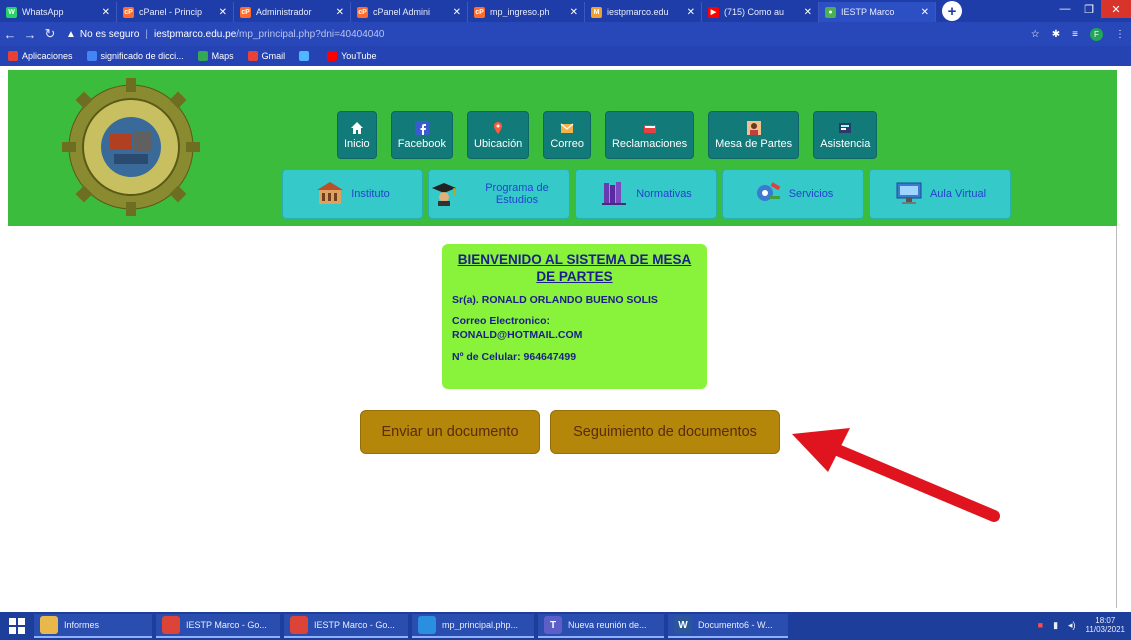 This screenshot has height=640, width=1131. I want to click on nav-button-label: Mesa de Partes, so click(754, 143).